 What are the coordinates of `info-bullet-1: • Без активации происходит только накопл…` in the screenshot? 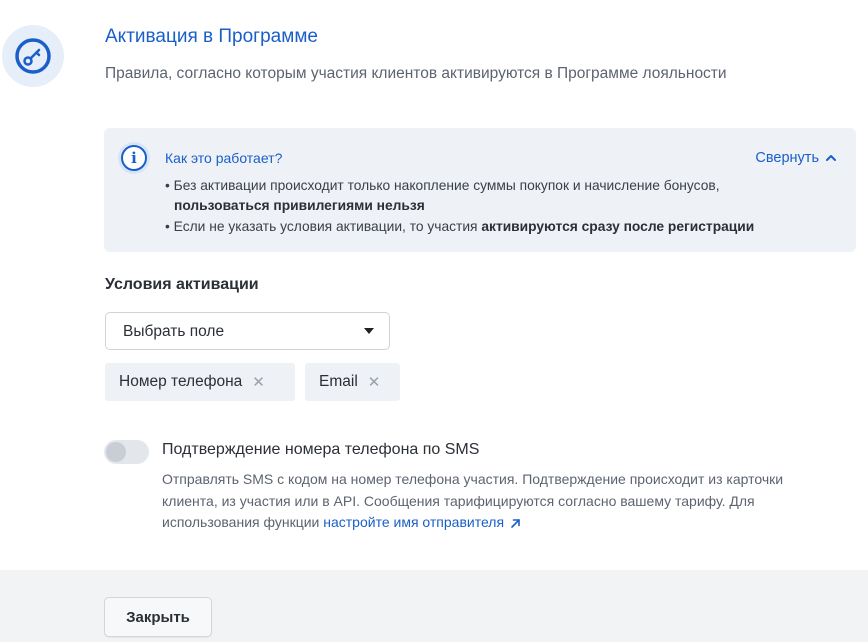 It's located at (442, 196).